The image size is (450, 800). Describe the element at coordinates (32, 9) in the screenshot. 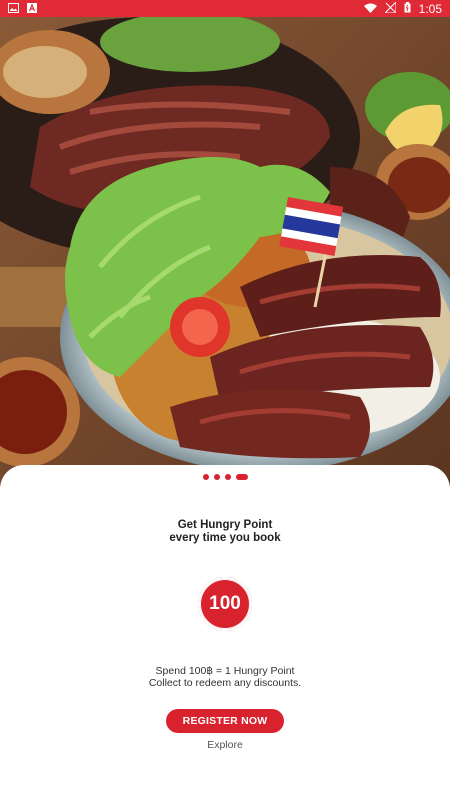

I see `a-icon` at that location.